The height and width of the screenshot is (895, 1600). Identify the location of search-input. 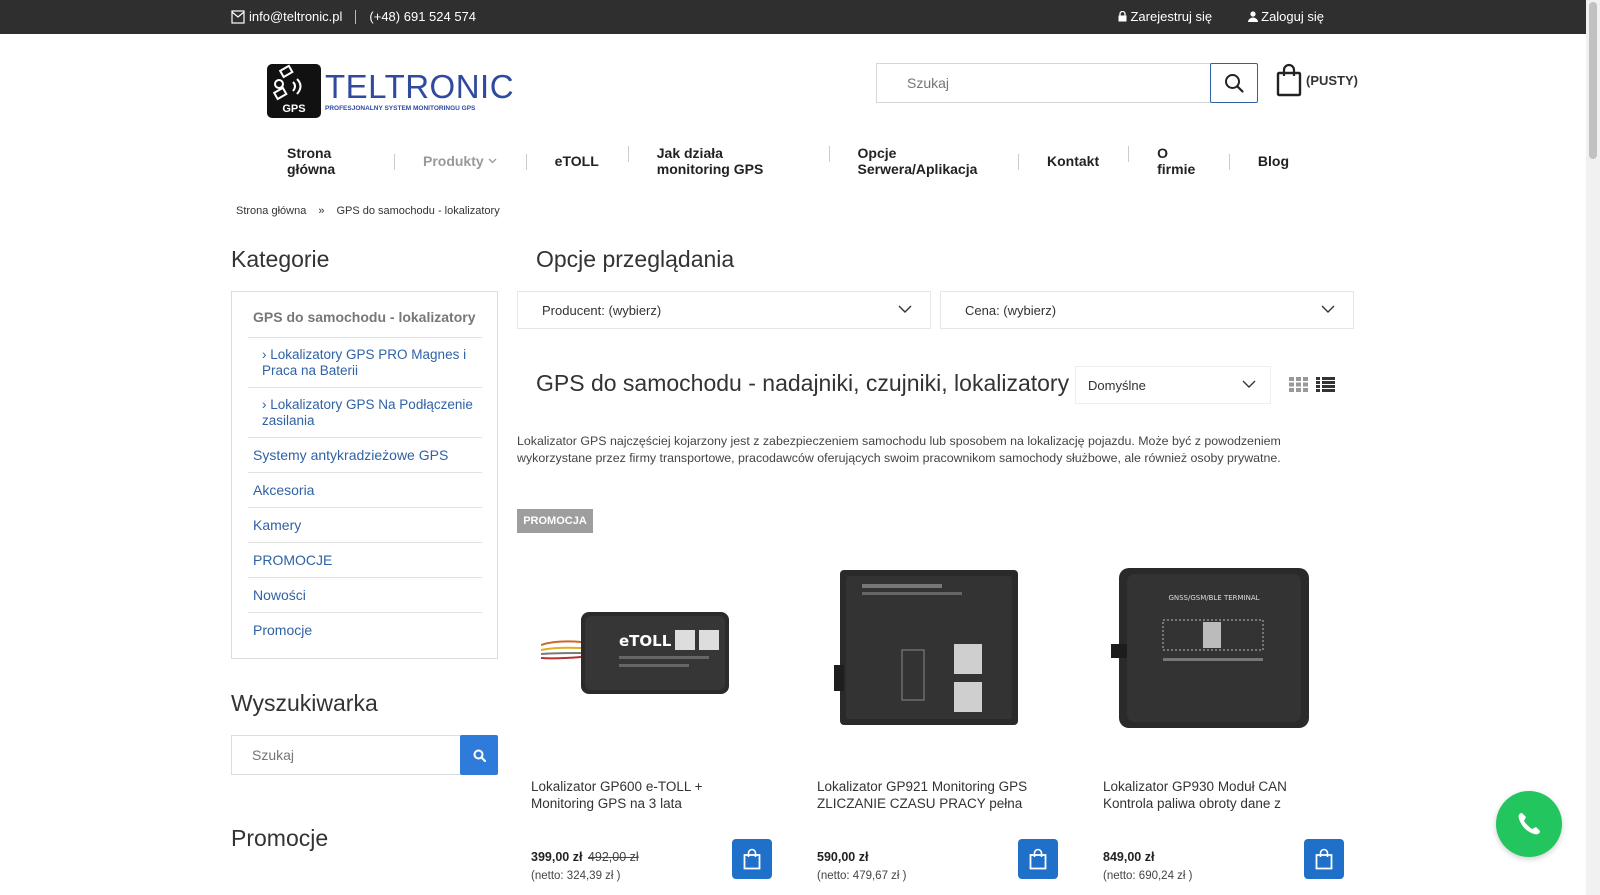
(1043, 83).